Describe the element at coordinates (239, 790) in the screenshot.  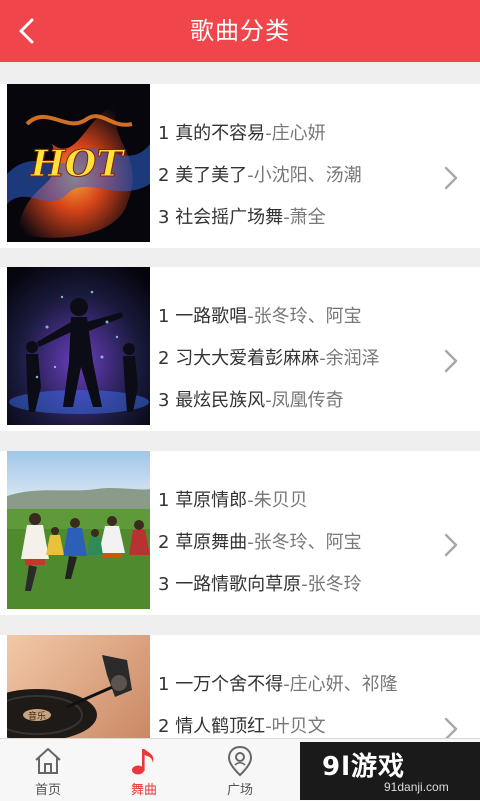
I see `tab-label: 广场` at that location.